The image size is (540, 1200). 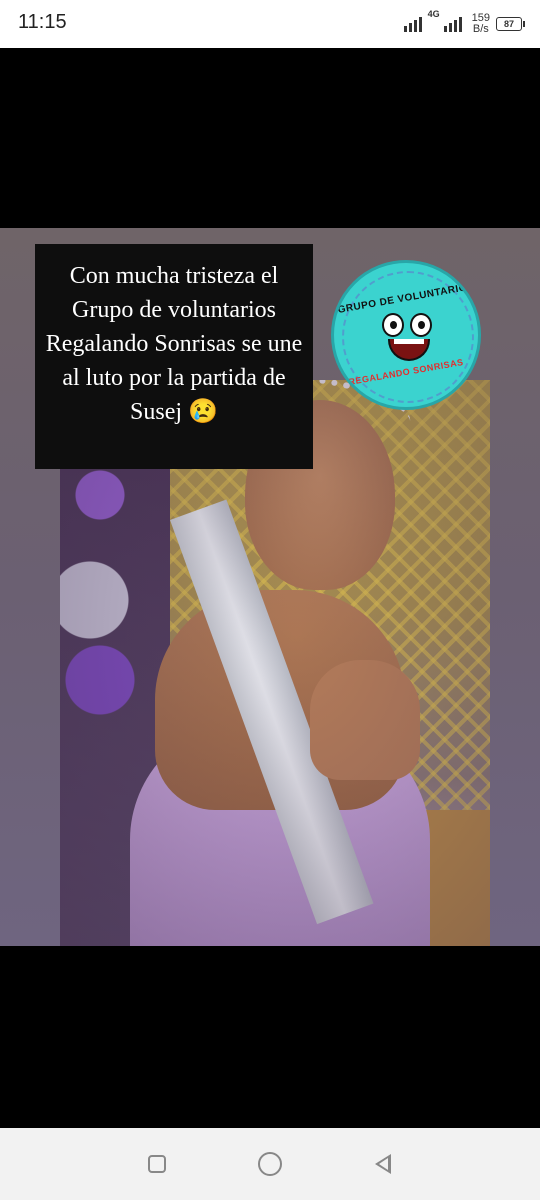 I want to click on smiley-face-icon, so click(x=407, y=340).